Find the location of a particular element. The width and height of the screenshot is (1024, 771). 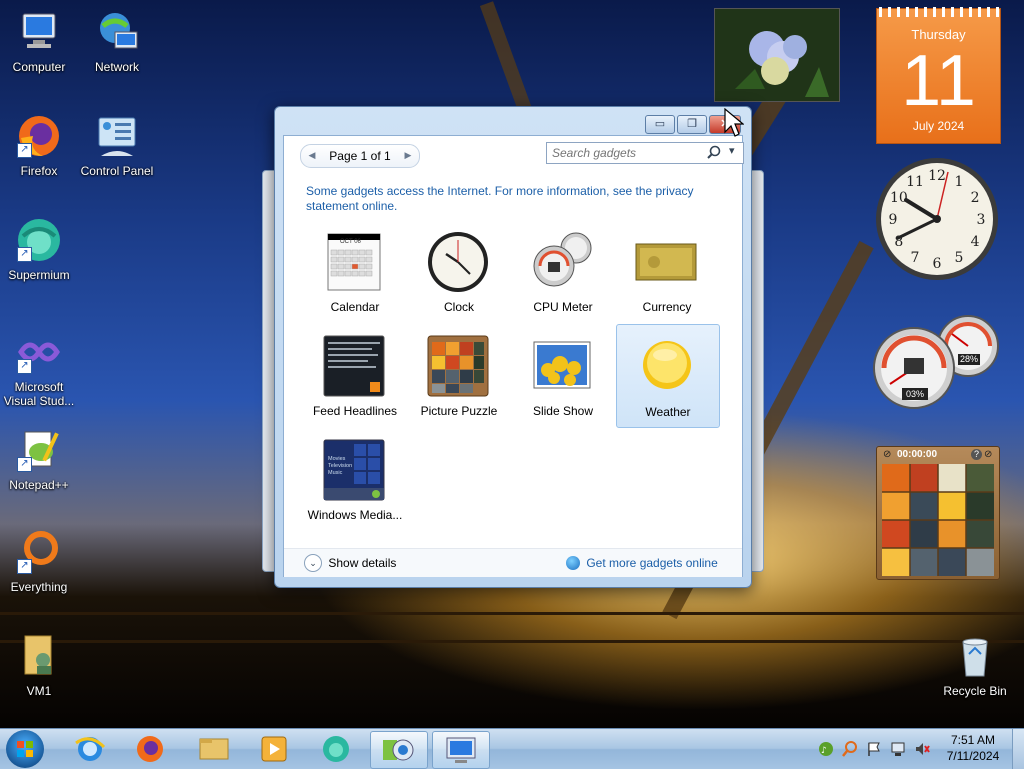

tray-volume-muted-icon is located at coordinates (922, 749).